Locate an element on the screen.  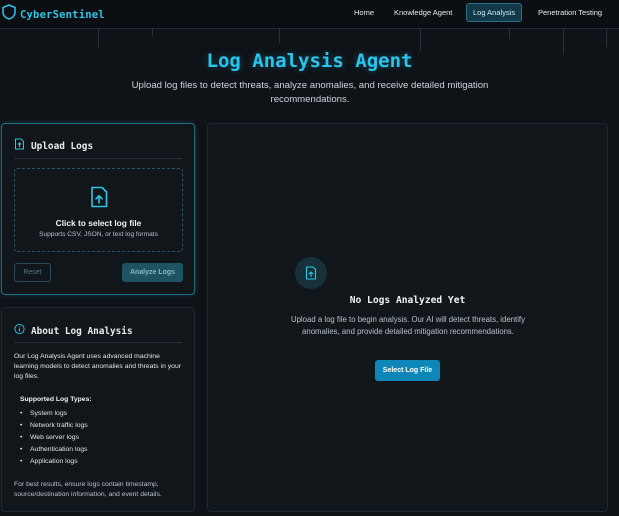
list-item: Authentication logs is located at coordinates (54, 450).